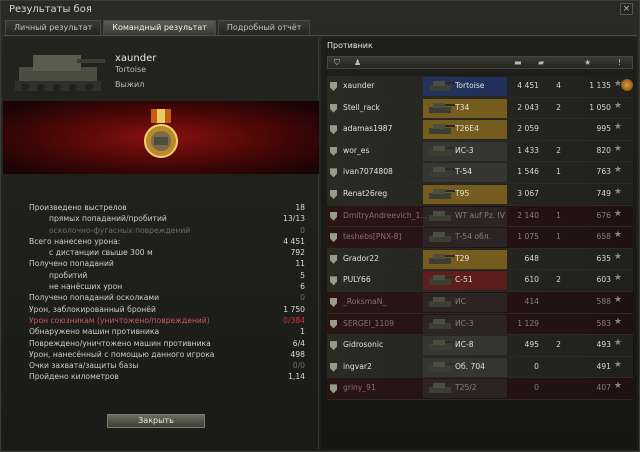 Image resolution: width=640 pixels, height=452 pixels. I want to click on player-tank: Tortoise, so click(131, 69).